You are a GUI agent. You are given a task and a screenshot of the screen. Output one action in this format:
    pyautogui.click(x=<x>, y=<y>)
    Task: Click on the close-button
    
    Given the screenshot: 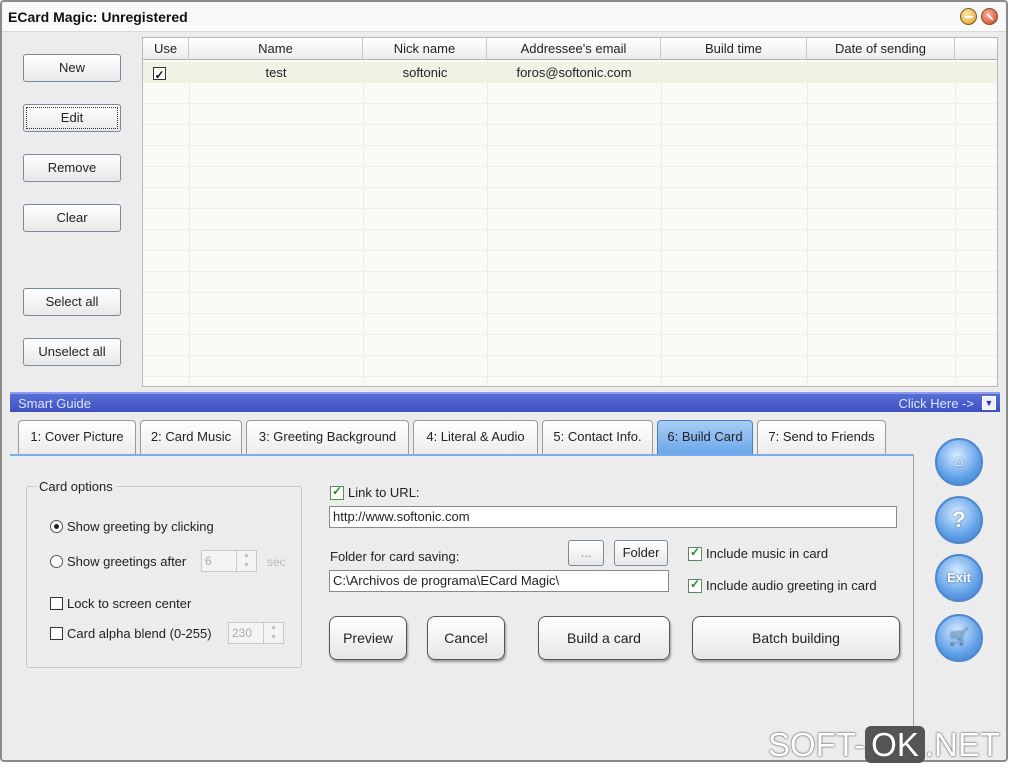 What is the action you would take?
    pyautogui.click(x=989, y=16)
    